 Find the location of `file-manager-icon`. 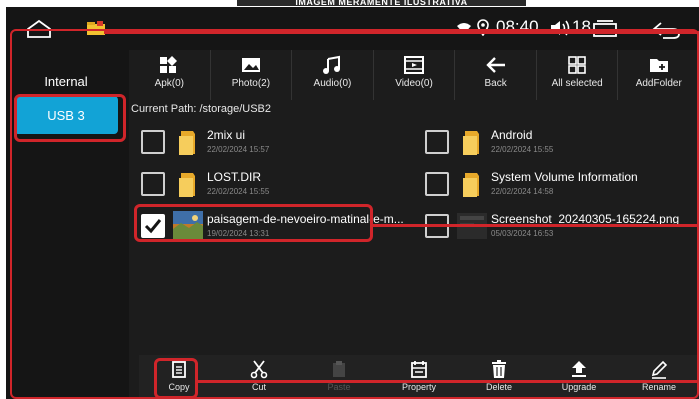

file-manager-icon is located at coordinates (96, 28).